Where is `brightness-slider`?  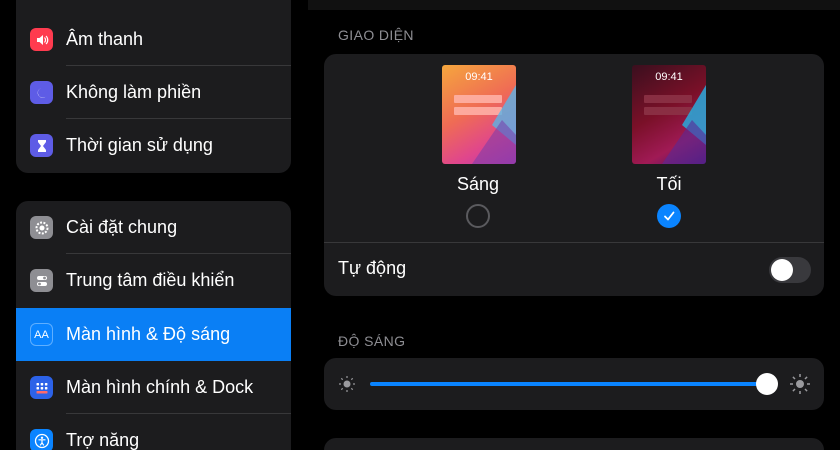
brightness-slider is located at coordinates (574, 384).